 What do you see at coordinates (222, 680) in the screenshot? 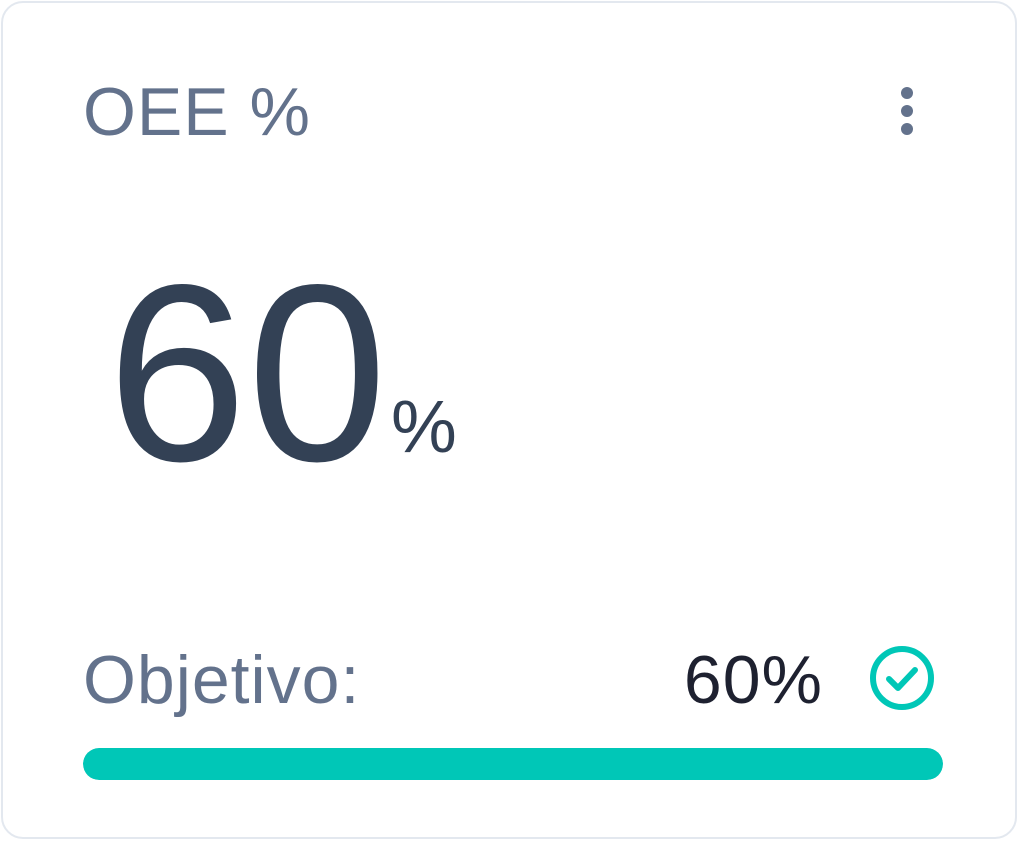
I see `target-label: Objetivo:` at bounding box center [222, 680].